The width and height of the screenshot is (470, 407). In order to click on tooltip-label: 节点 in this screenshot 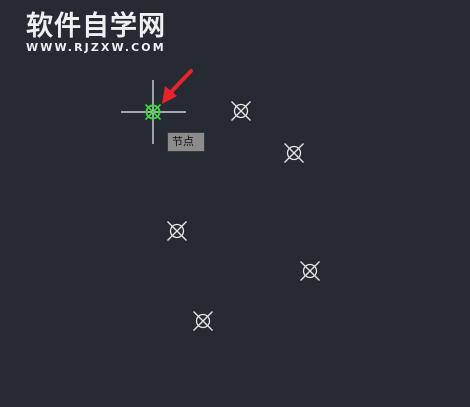, I will do `click(183, 141)`.